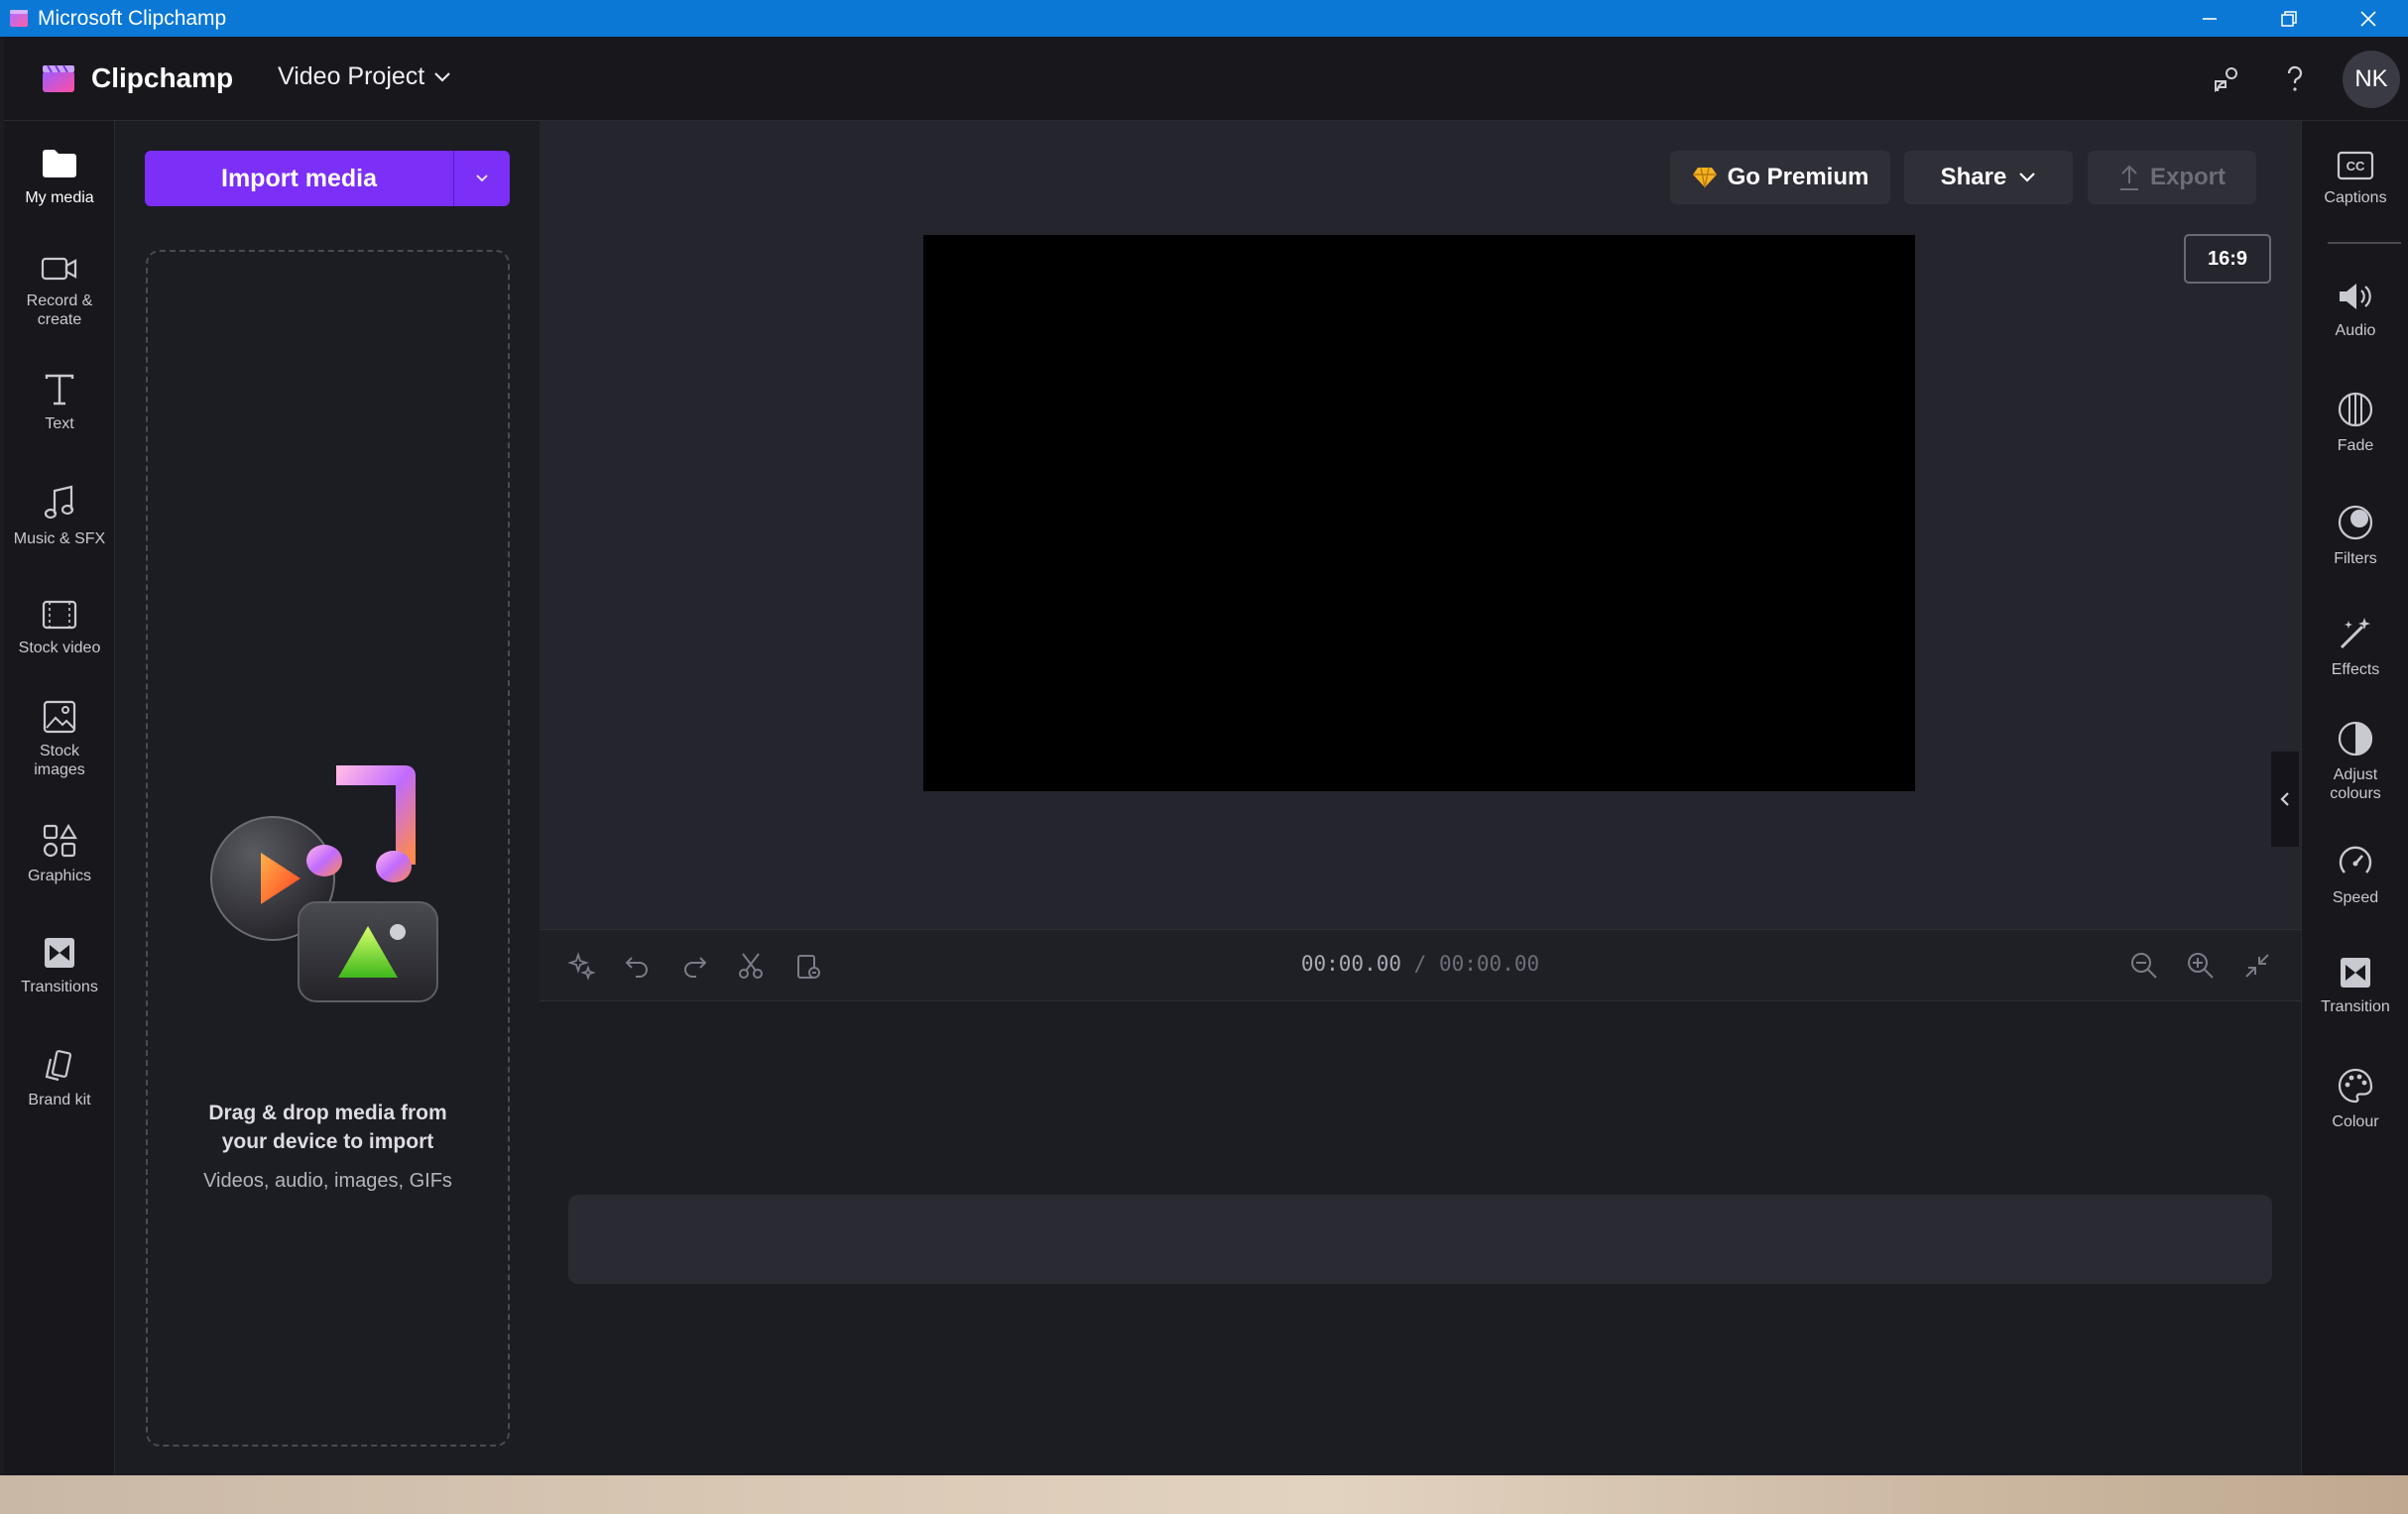 Image resolution: width=2408 pixels, height=1514 pixels. I want to click on feedback-button, so click(2228, 79).